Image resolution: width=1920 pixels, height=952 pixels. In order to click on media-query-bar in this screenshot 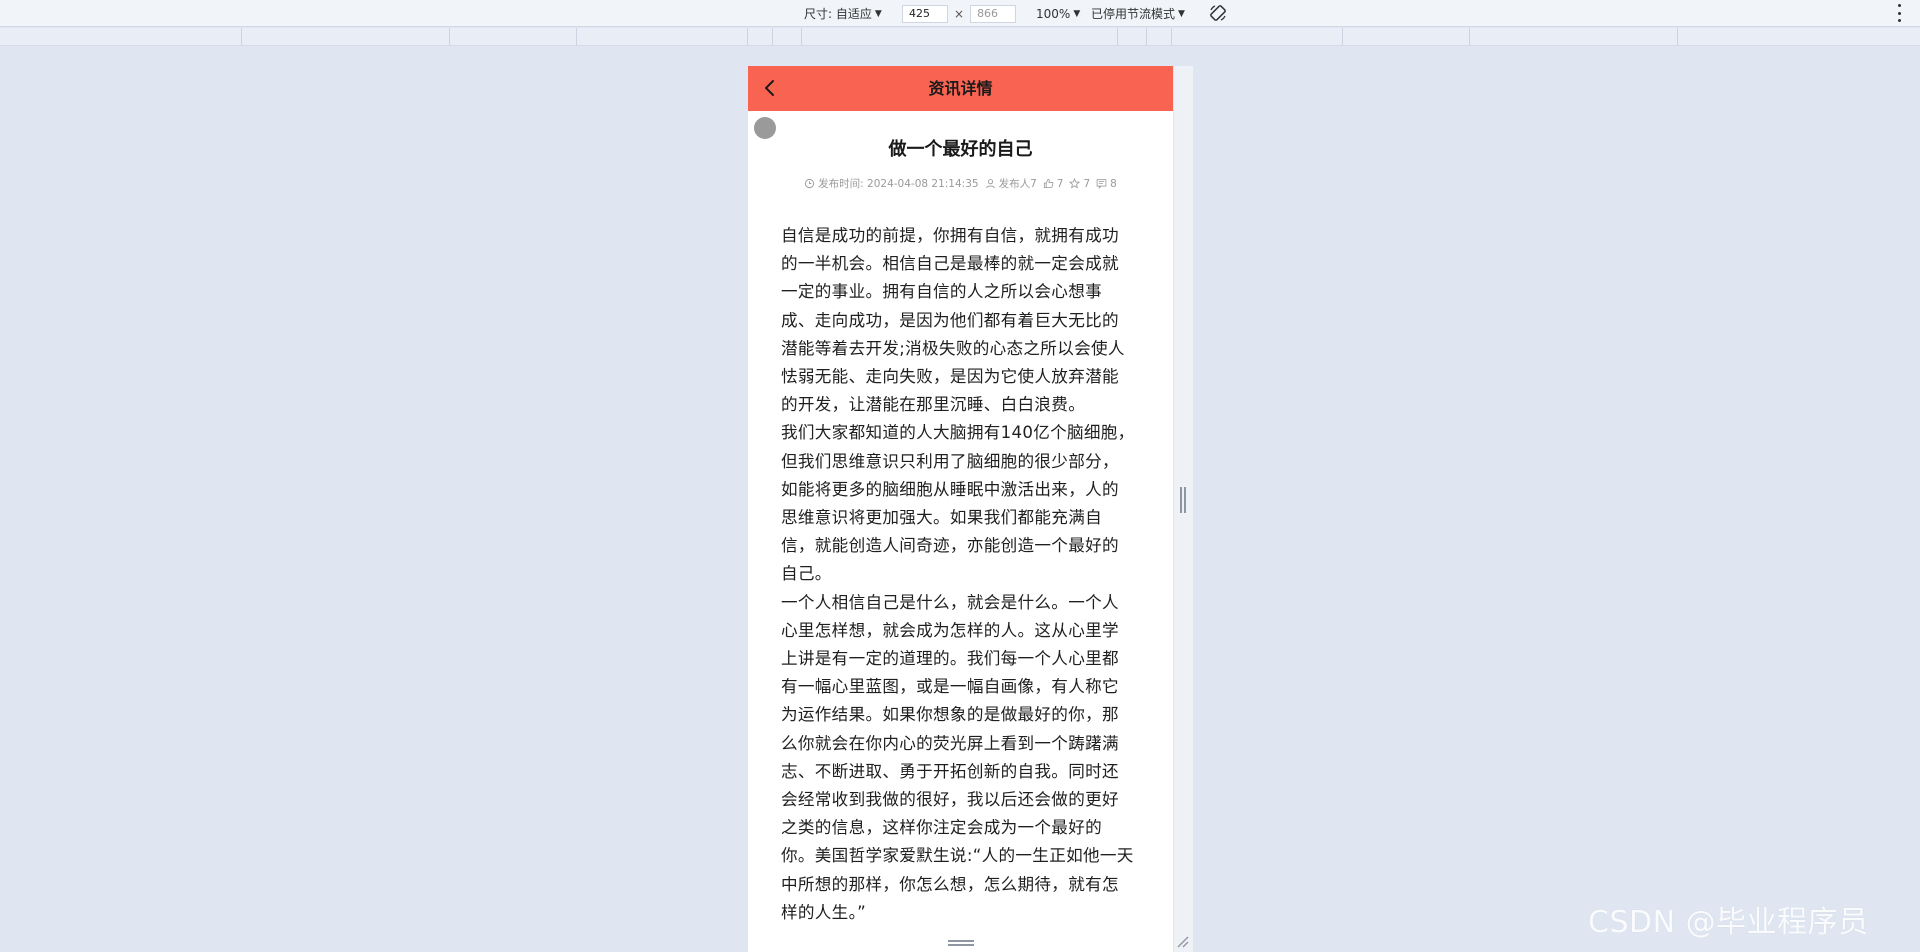, I will do `click(960, 37)`.